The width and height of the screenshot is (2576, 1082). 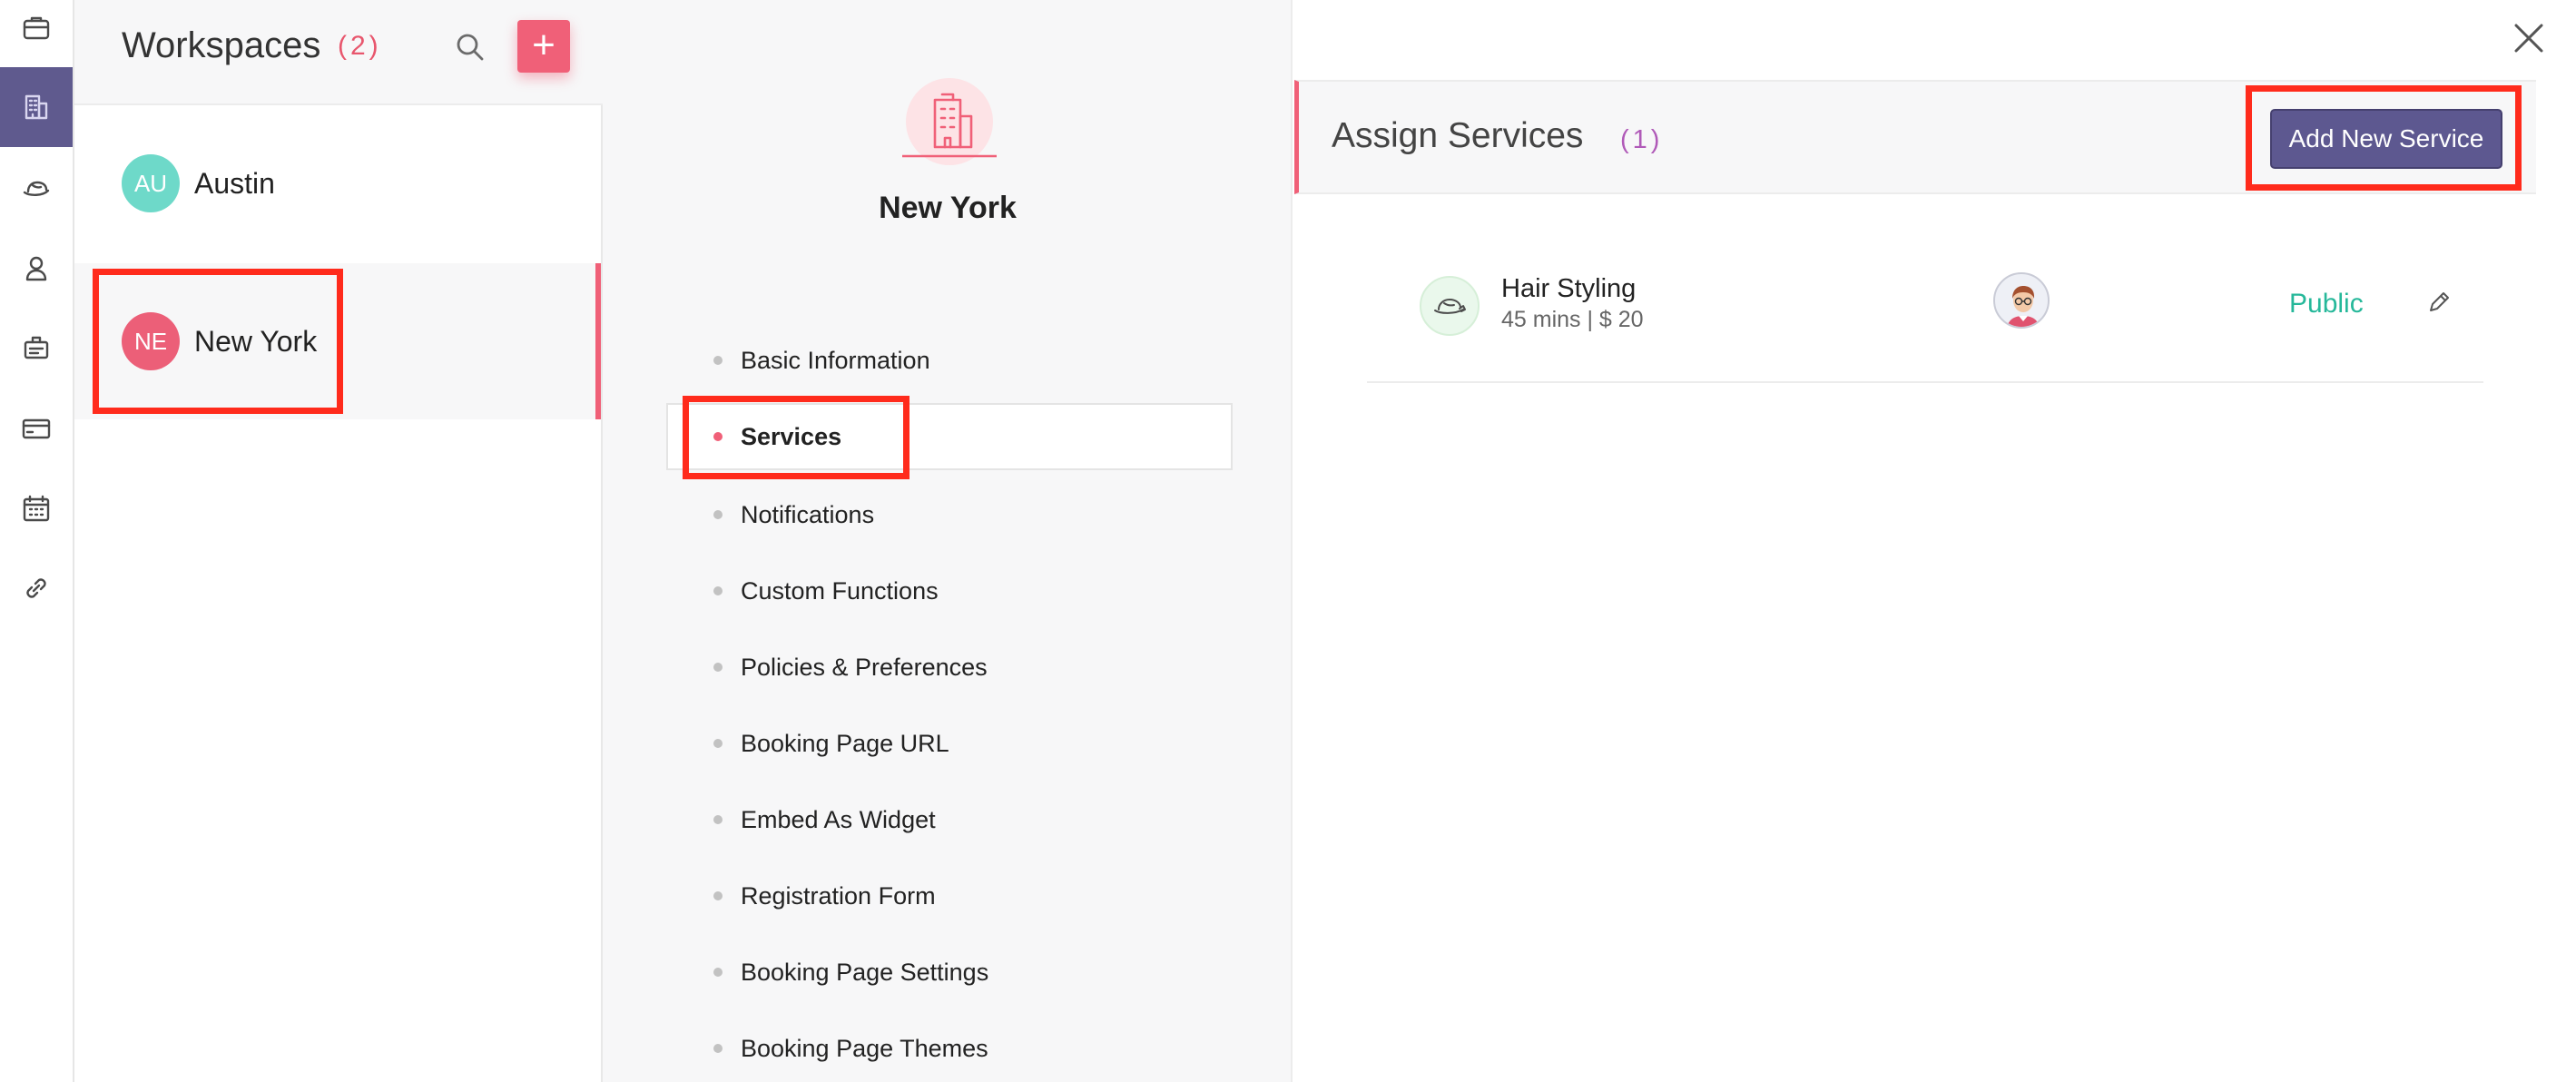 I want to click on workspaces-count: (2), so click(x=360, y=46).